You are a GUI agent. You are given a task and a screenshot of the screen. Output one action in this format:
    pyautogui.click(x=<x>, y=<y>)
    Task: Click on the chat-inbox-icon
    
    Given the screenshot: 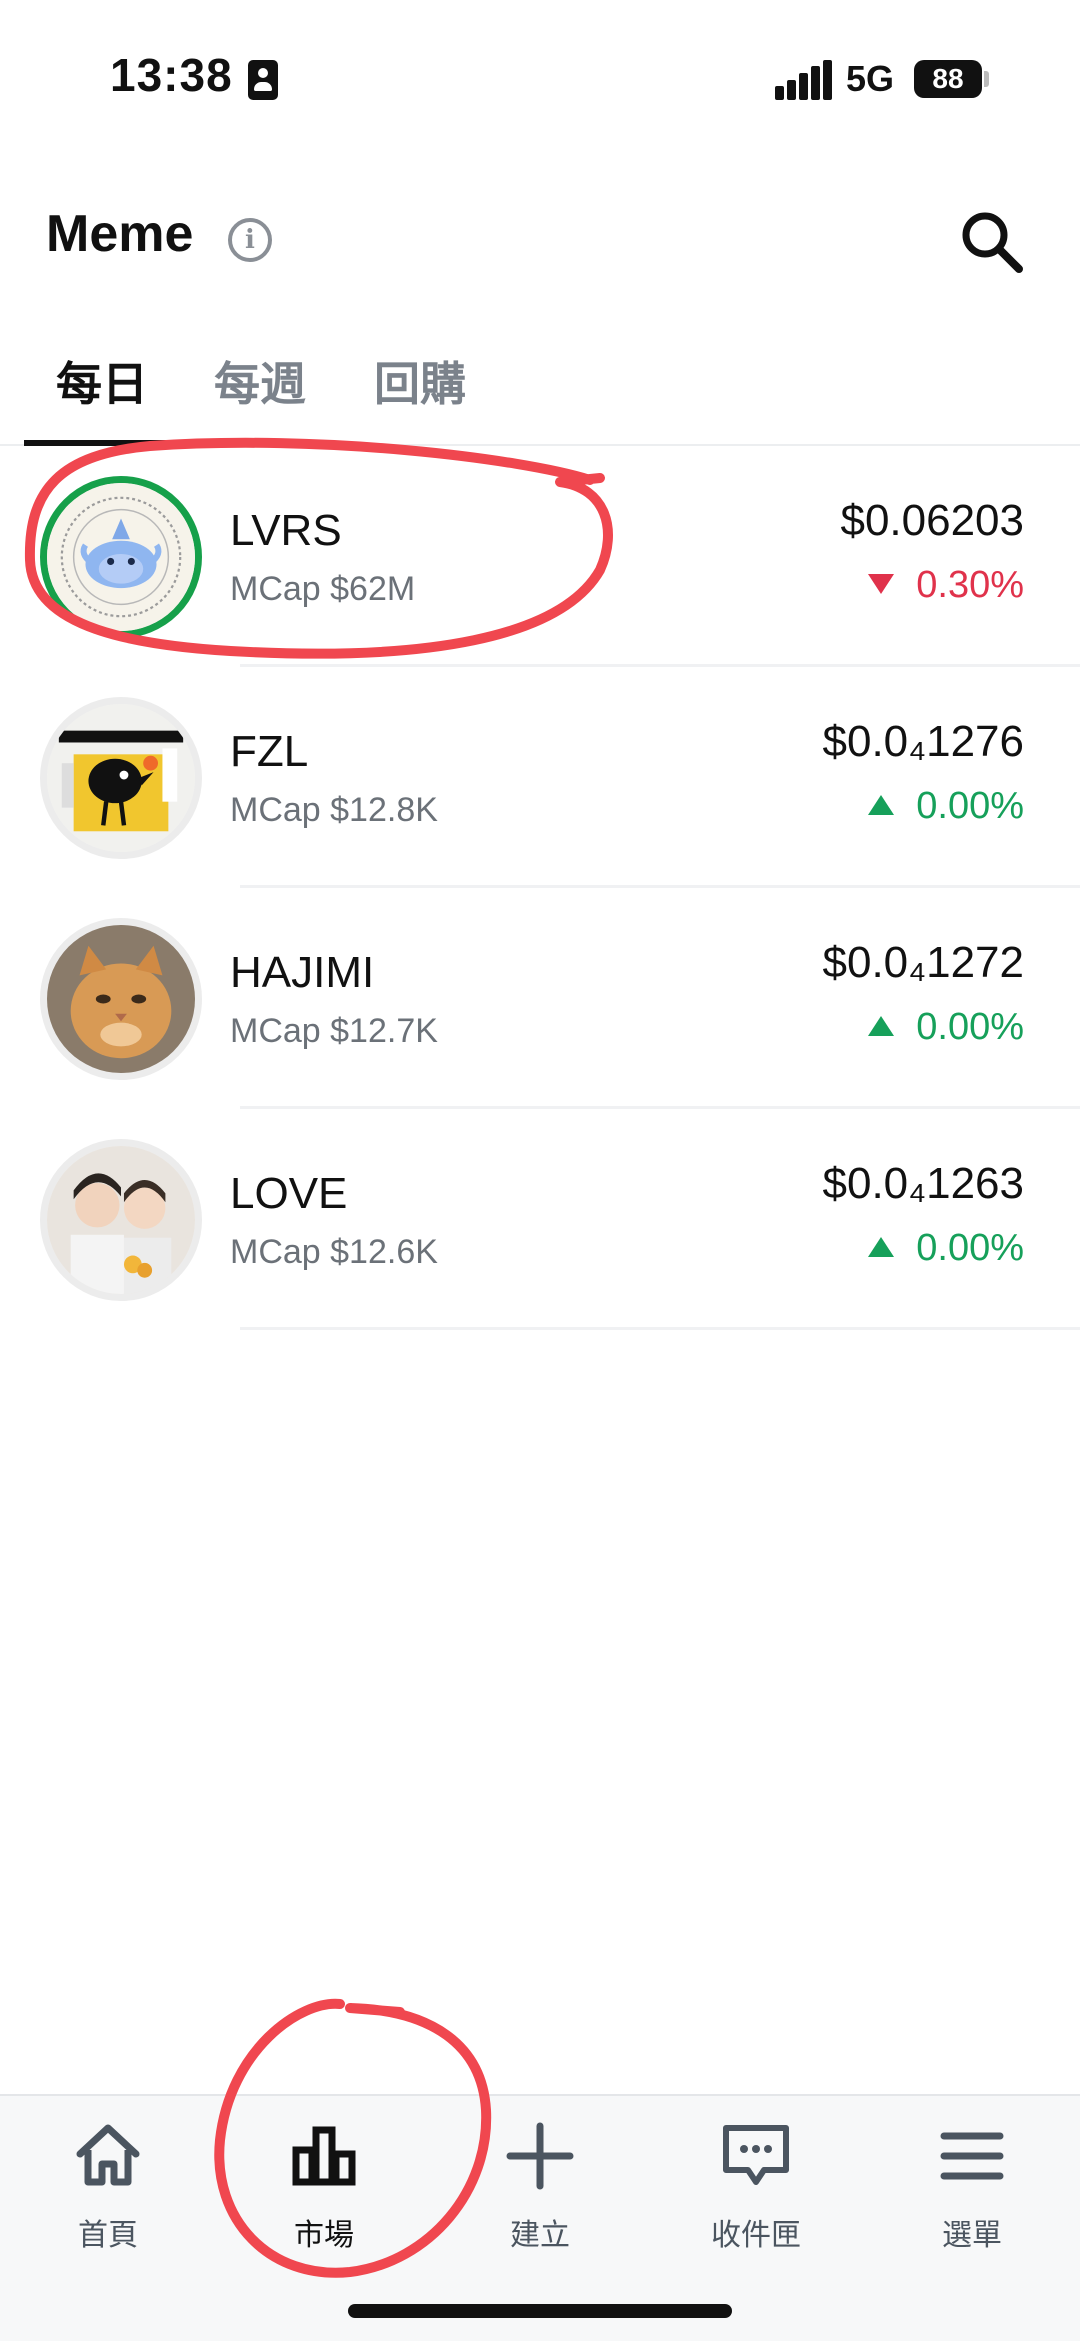 What is the action you would take?
    pyautogui.click(x=756, y=2155)
    